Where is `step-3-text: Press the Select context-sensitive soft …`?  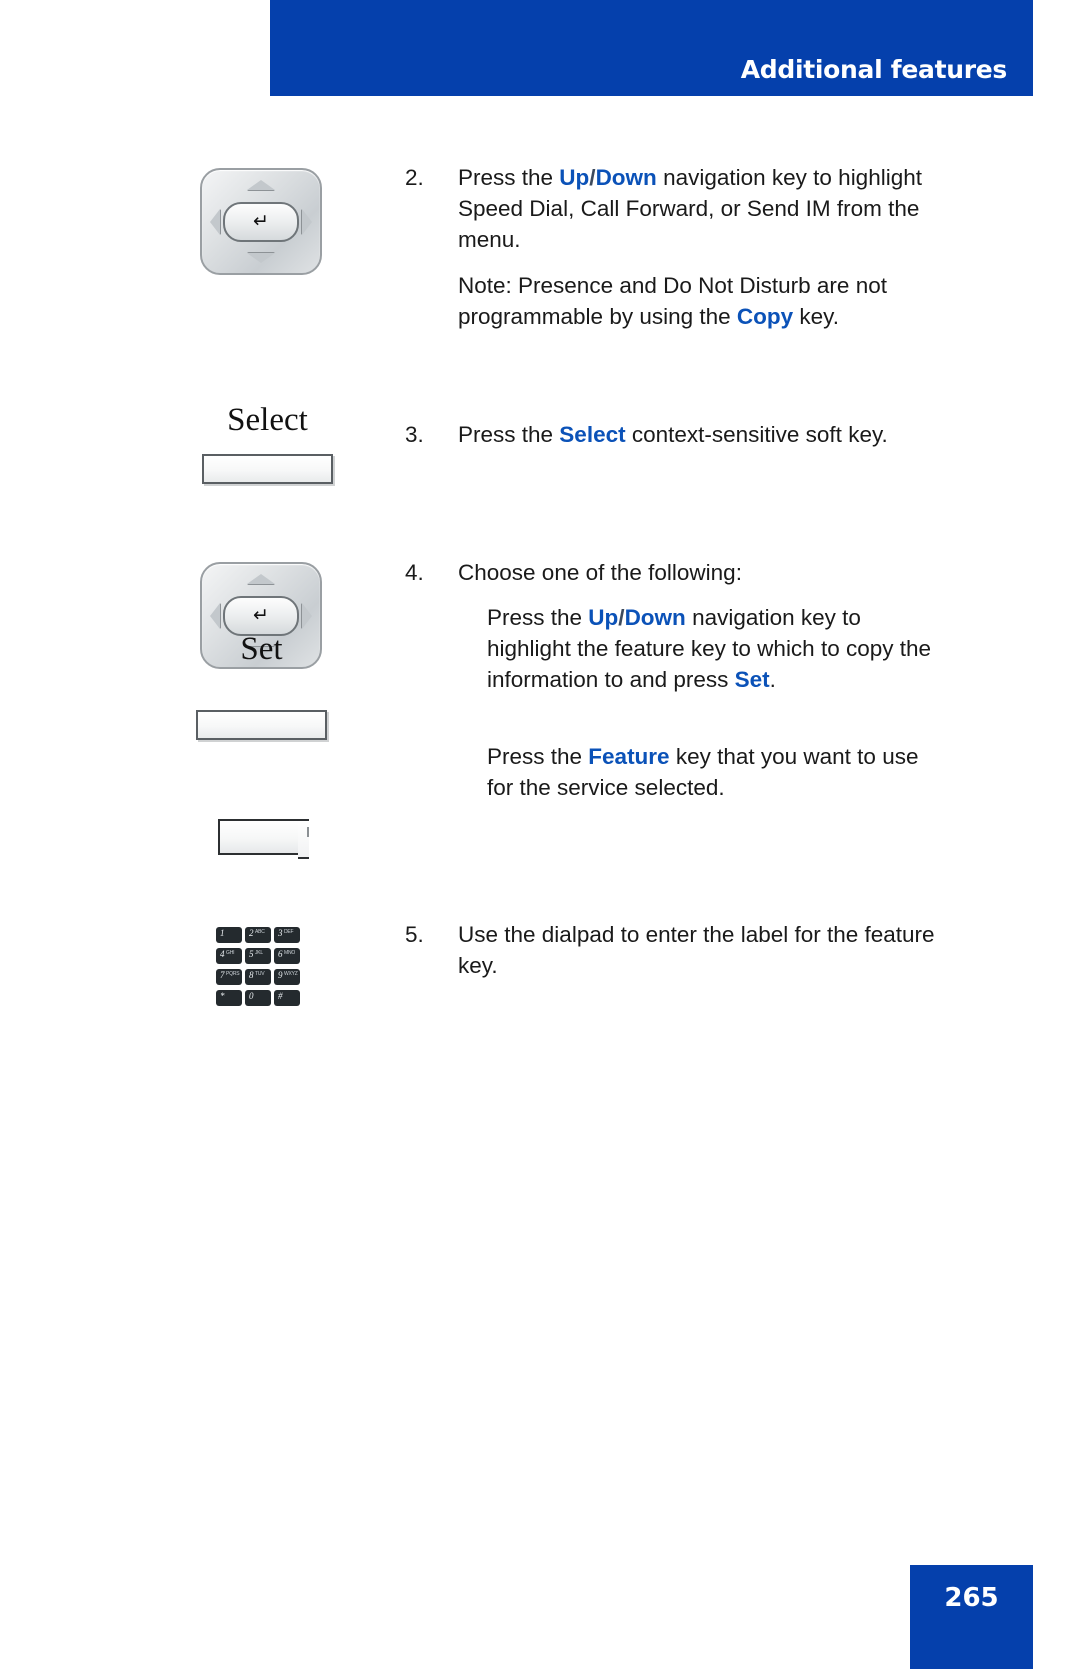 step-3-text: Press the Select context-sensitive soft … is located at coordinates (696, 434).